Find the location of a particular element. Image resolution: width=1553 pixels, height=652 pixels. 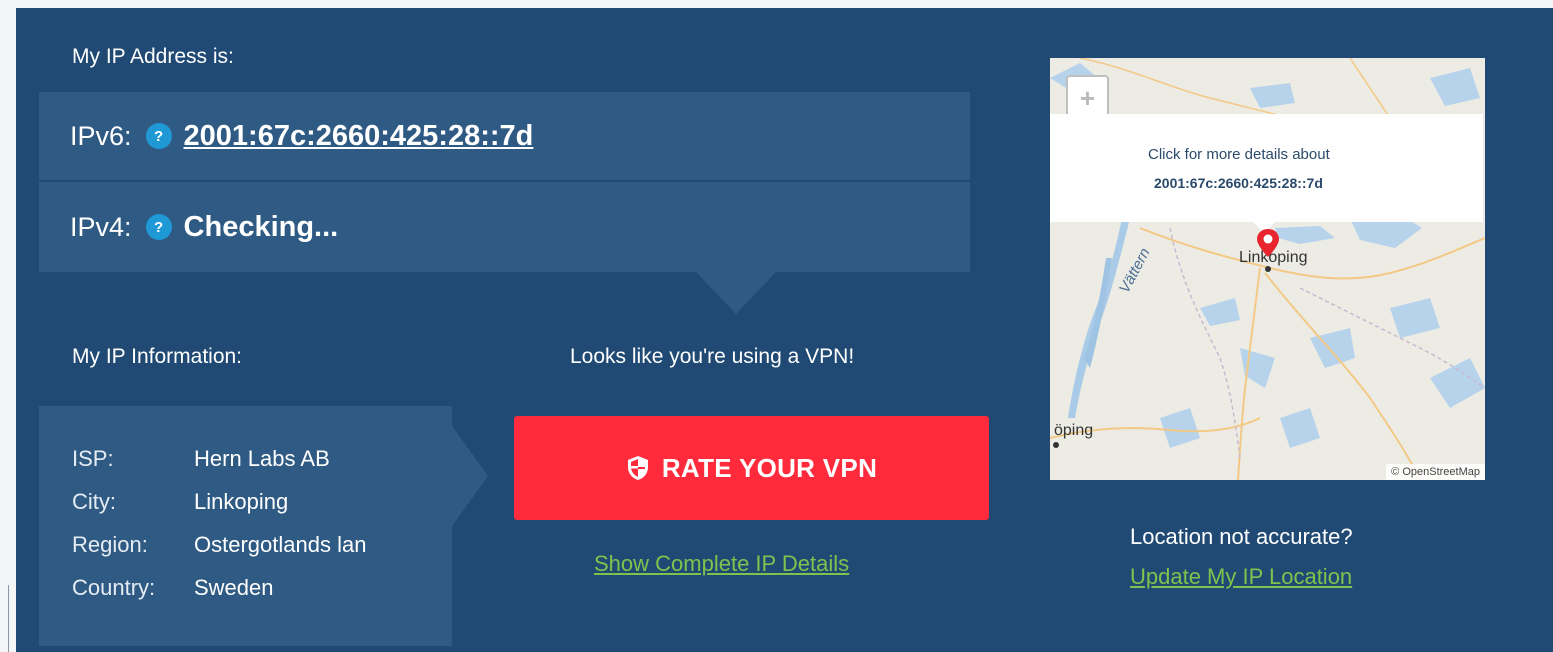

update-location-link: Update My IP Location is located at coordinates (1241, 577).